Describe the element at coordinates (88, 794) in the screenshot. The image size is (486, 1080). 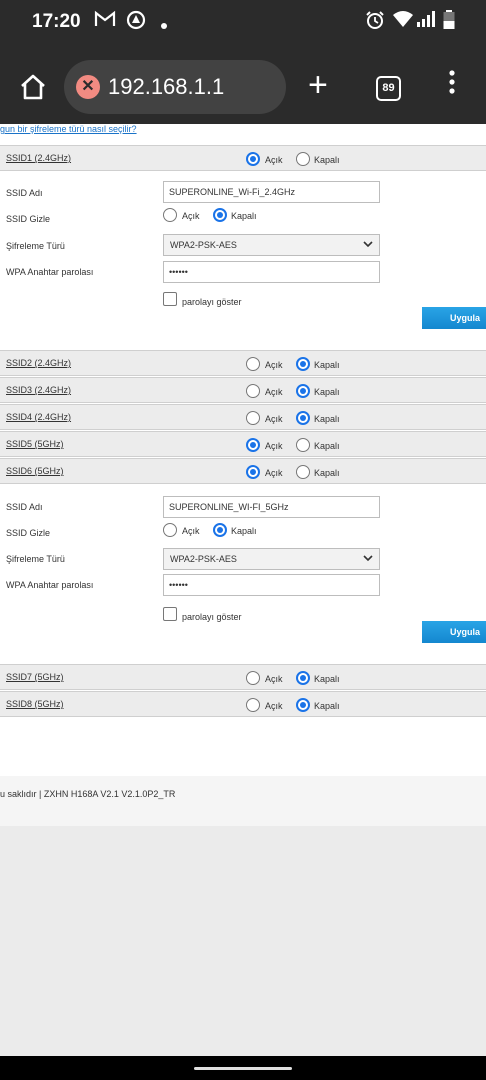
I see `footer-text: u saklıdır | ZXHN H168A V2.1 V2.1.0P2_TR` at that location.